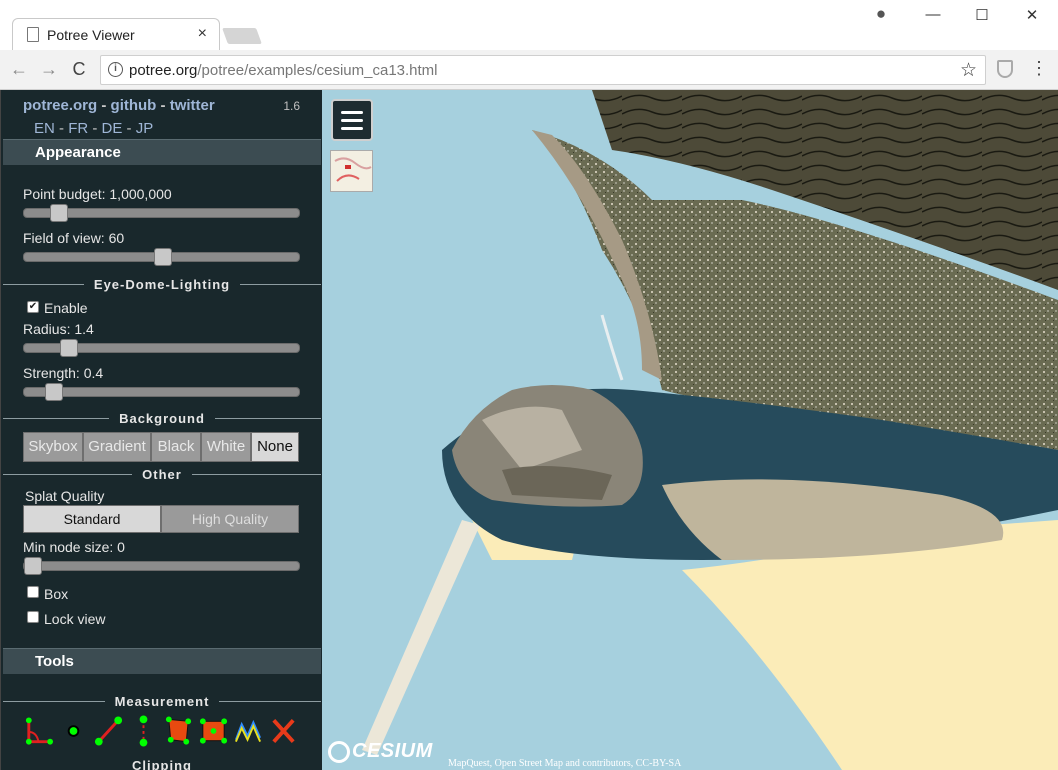 The width and height of the screenshot is (1058, 770). Describe the element at coordinates (162, 764) in the screenshot. I see `clipping-header: Clipping` at that location.